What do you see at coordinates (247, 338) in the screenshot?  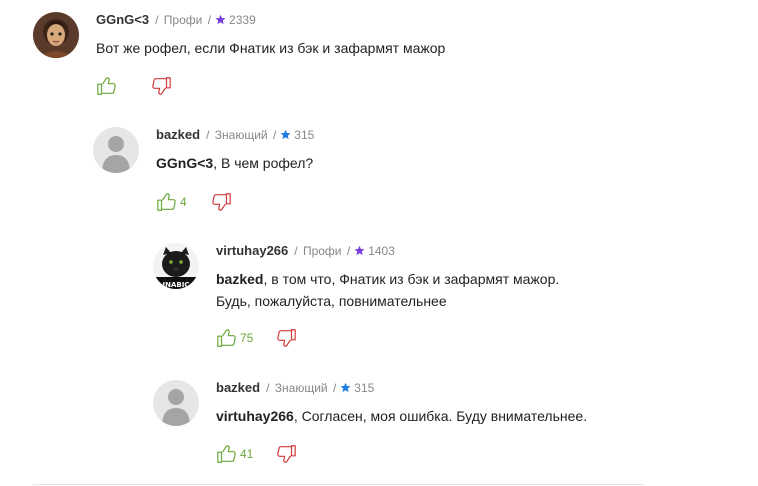 I see `like-count: 75` at bounding box center [247, 338].